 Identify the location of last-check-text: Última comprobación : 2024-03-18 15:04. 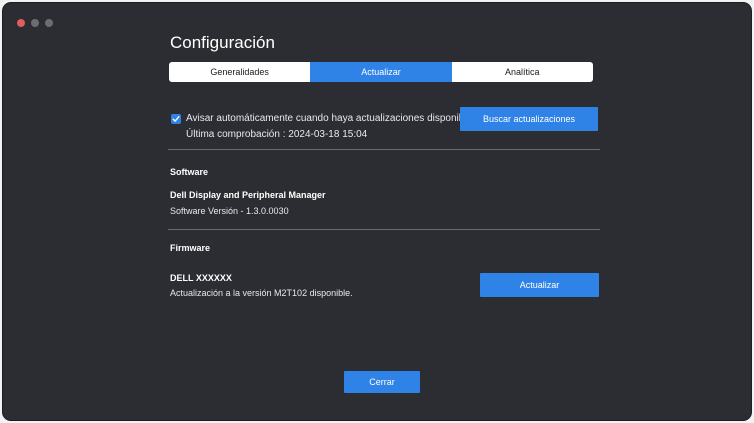
(277, 134).